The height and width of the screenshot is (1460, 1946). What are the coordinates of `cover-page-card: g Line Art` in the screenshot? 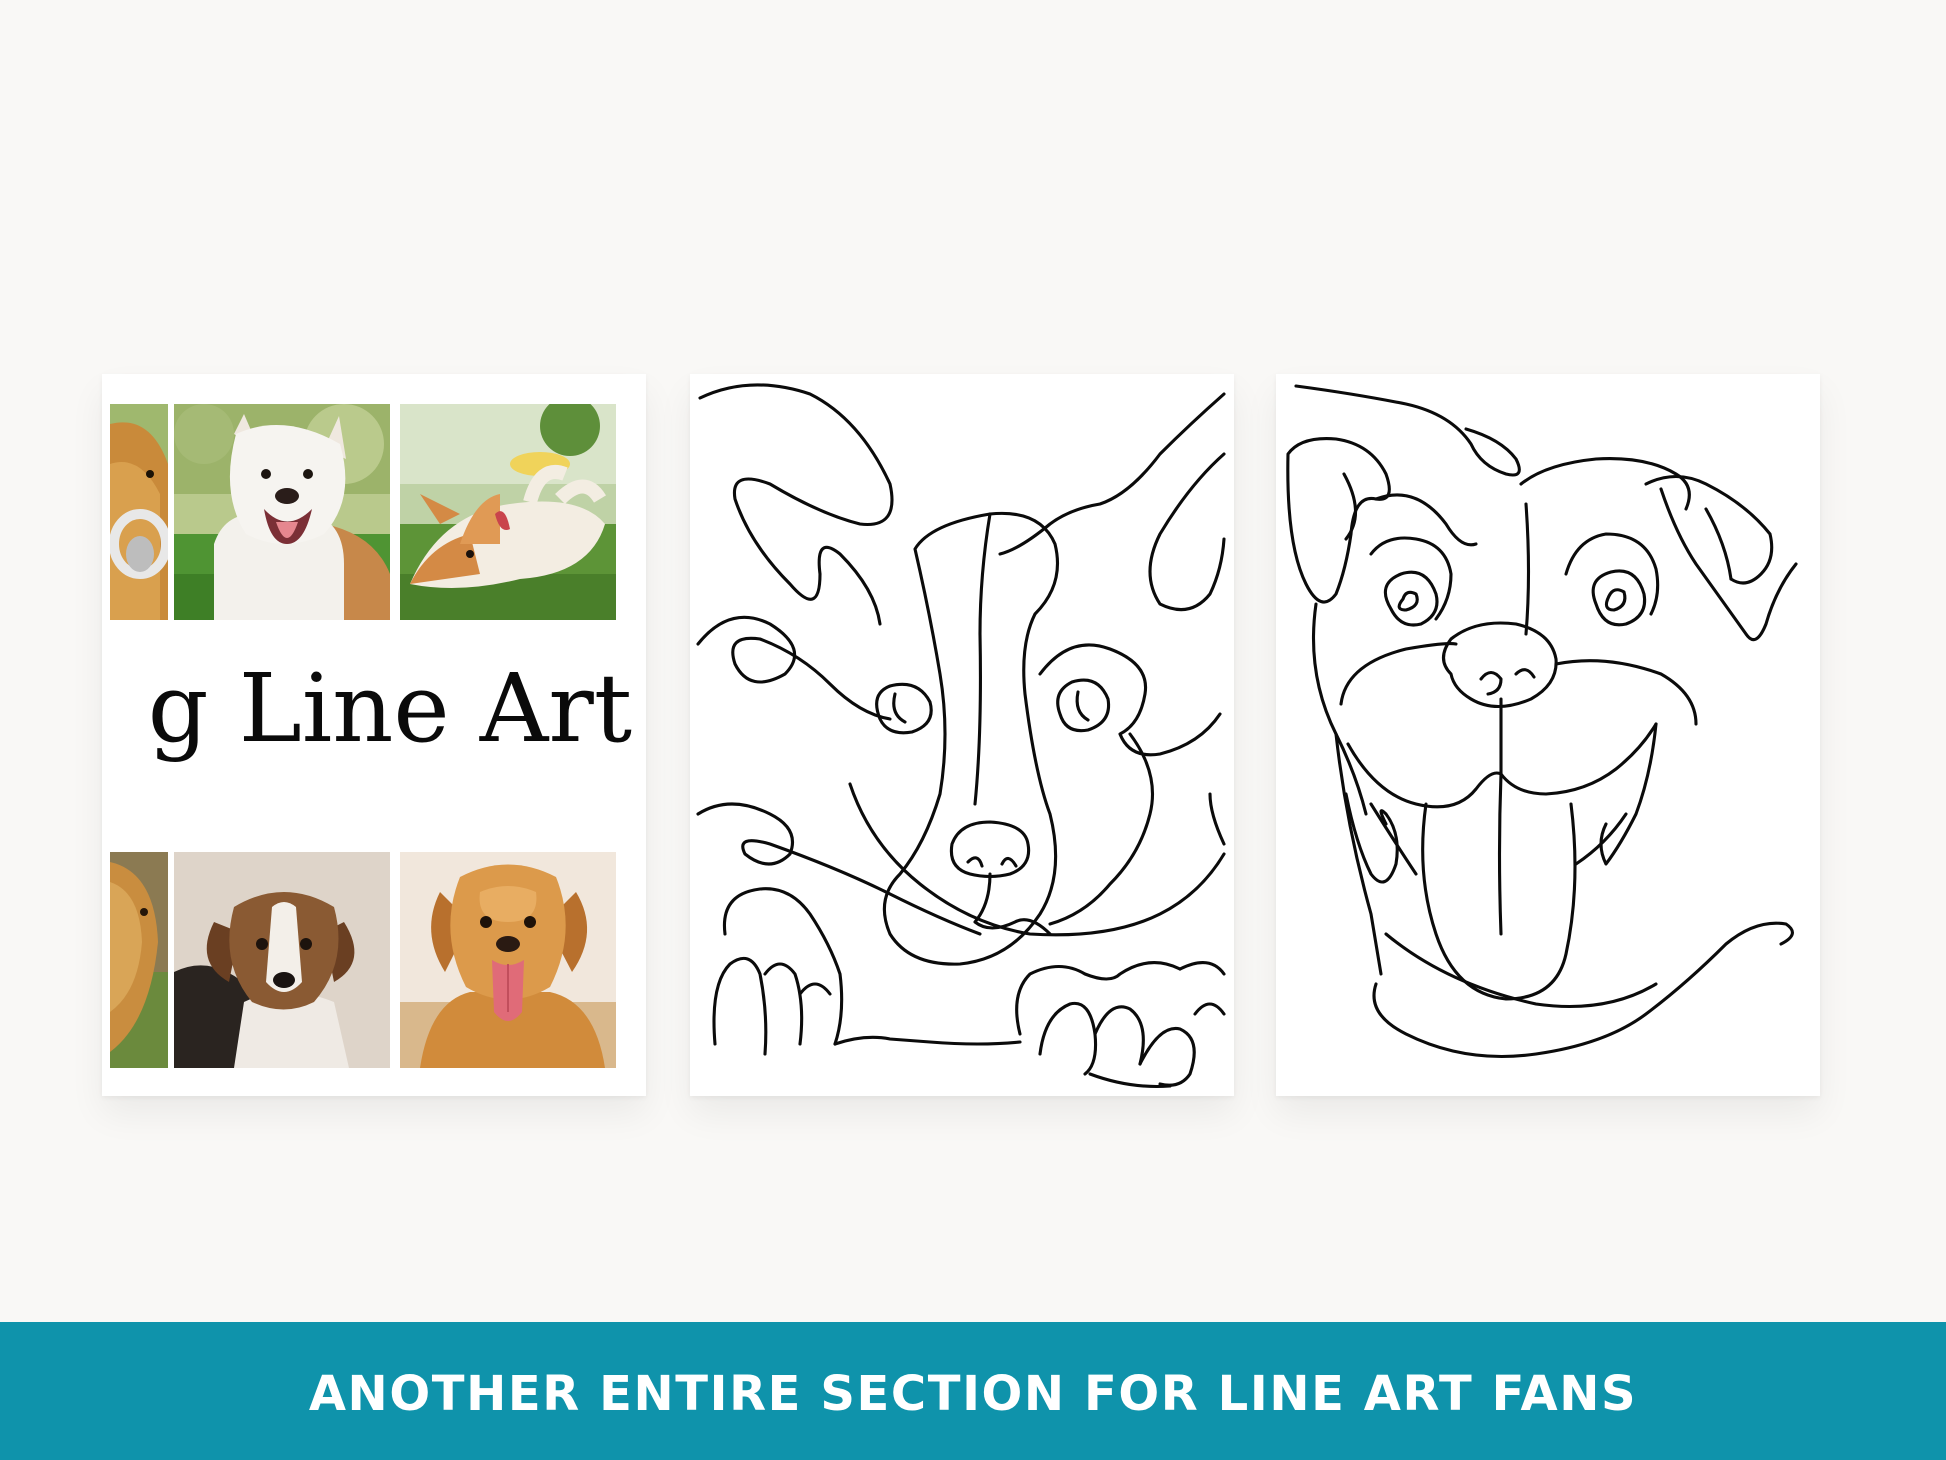 It's located at (374, 735).